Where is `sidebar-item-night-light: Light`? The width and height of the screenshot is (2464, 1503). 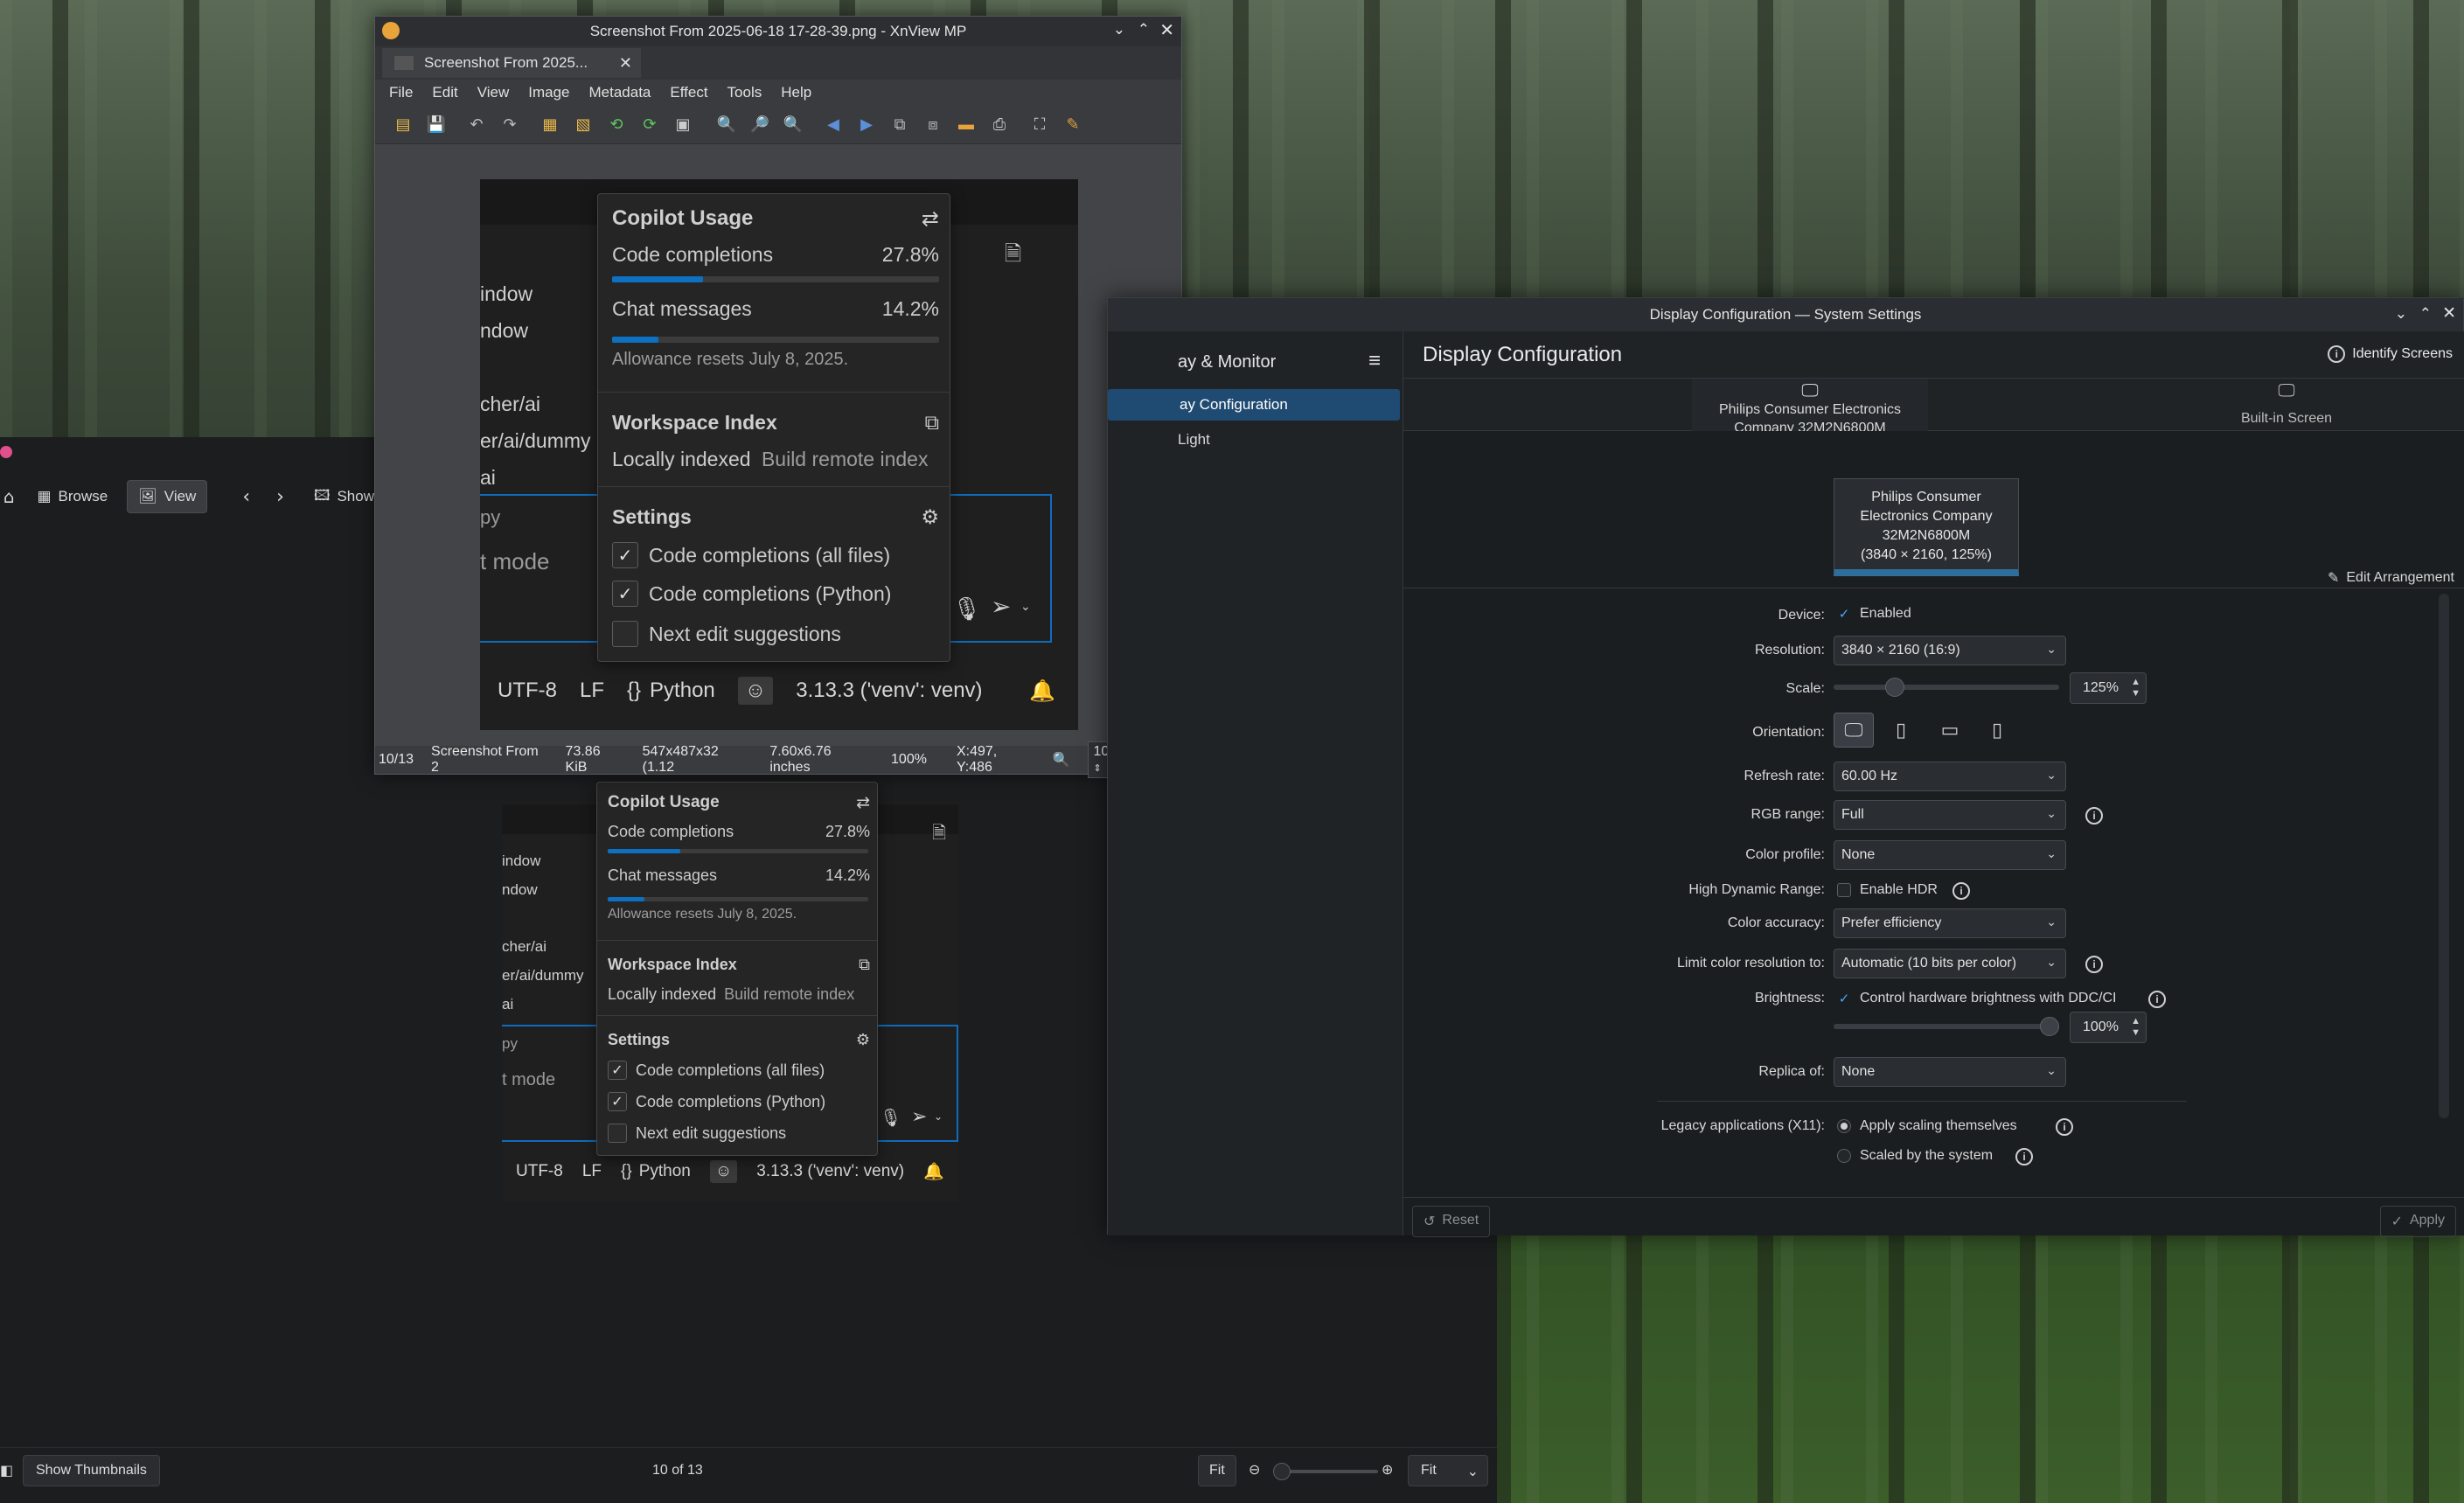
sidebar-item-night-light: Light is located at coordinates (1194, 440).